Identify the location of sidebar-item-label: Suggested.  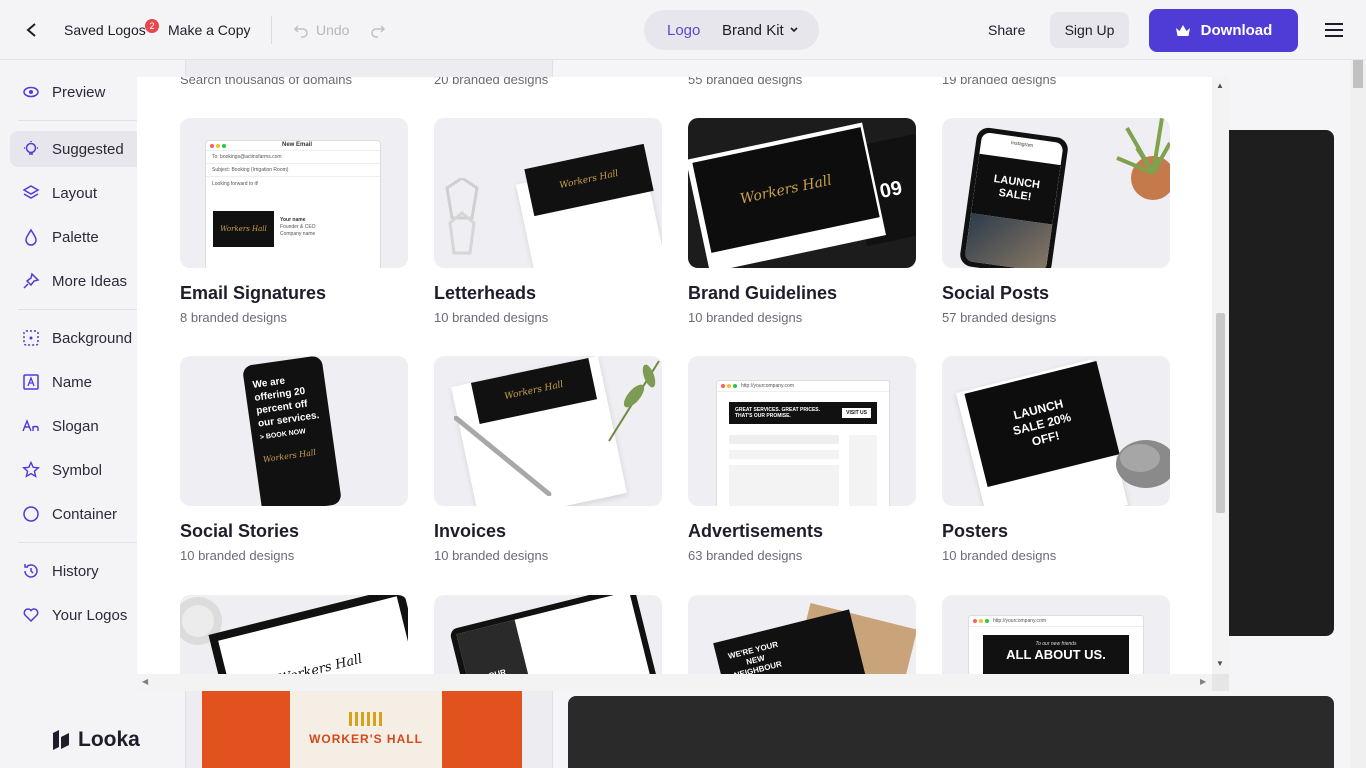
(88, 149).